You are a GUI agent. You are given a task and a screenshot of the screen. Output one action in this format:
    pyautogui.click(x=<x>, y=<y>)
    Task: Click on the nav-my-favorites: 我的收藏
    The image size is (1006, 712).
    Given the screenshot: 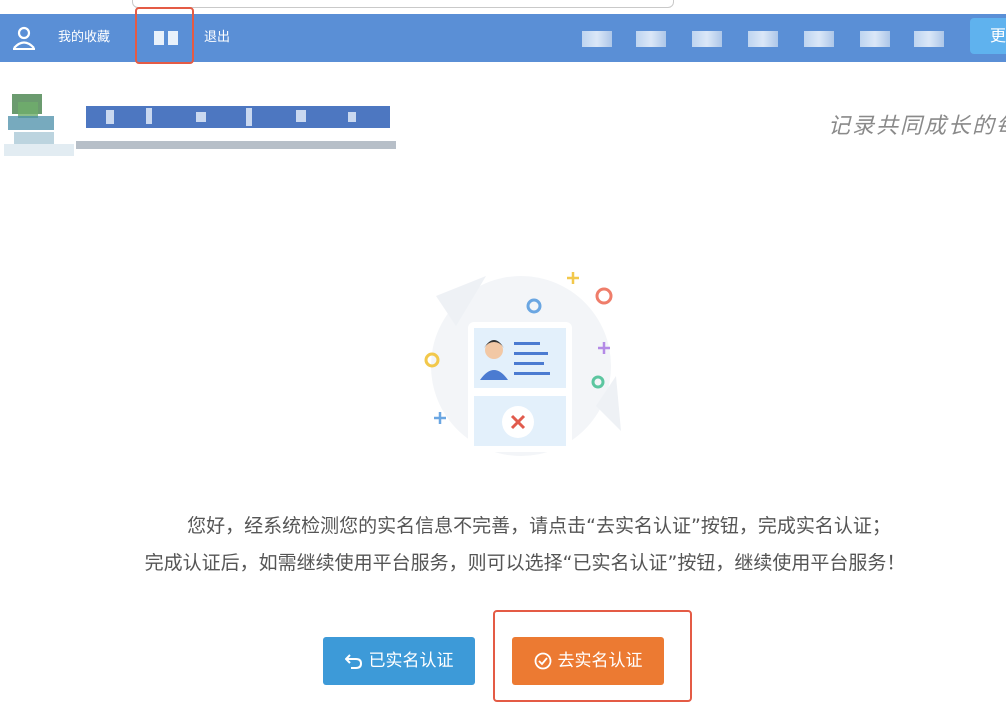 What is the action you would take?
    pyautogui.click(x=84, y=38)
    